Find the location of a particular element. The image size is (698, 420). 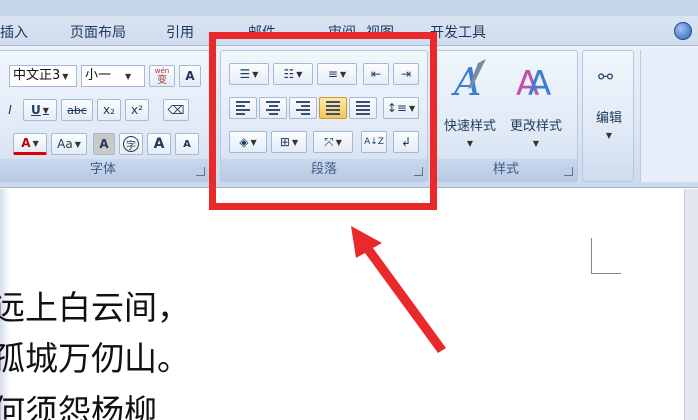

arrow-shape is located at coordinates (398, 289).